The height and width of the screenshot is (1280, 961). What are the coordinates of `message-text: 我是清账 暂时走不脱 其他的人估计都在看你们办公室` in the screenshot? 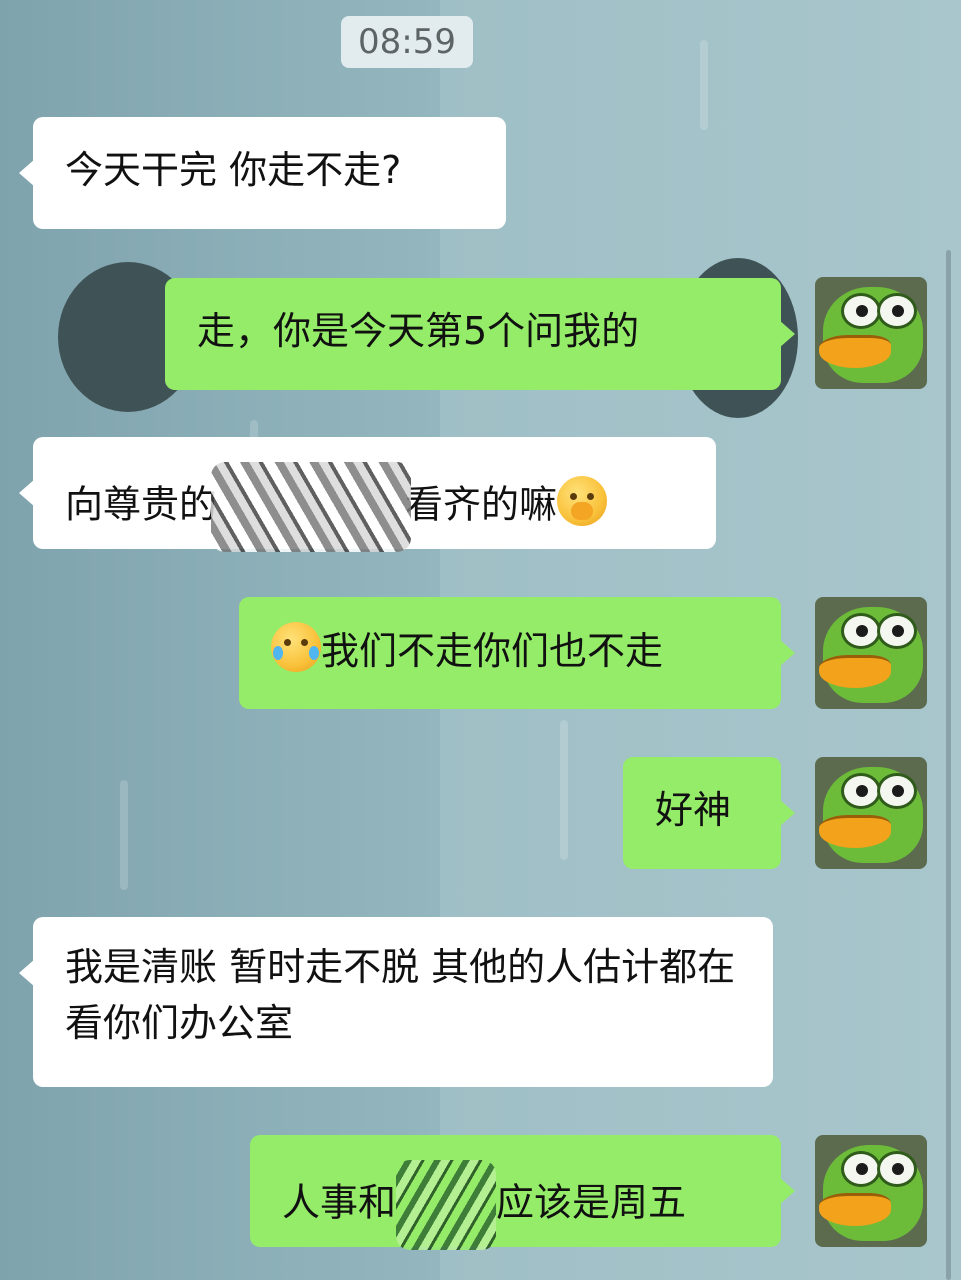 It's located at (400, 995).